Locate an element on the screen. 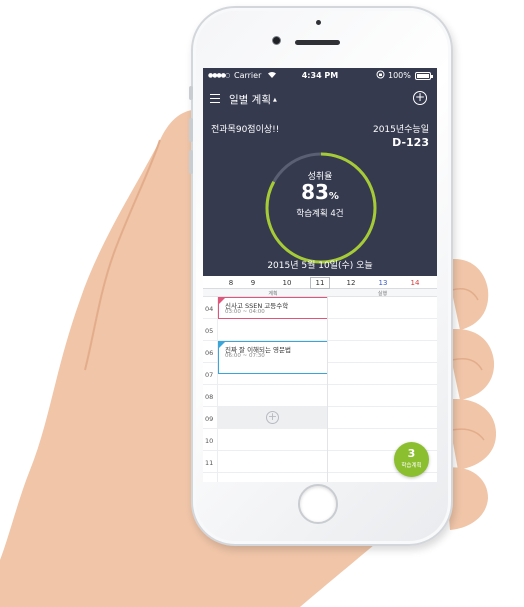 This screenshot has height=607, width=524. plan-count: 학습계획 4건 is located at coordinates (320, 214).